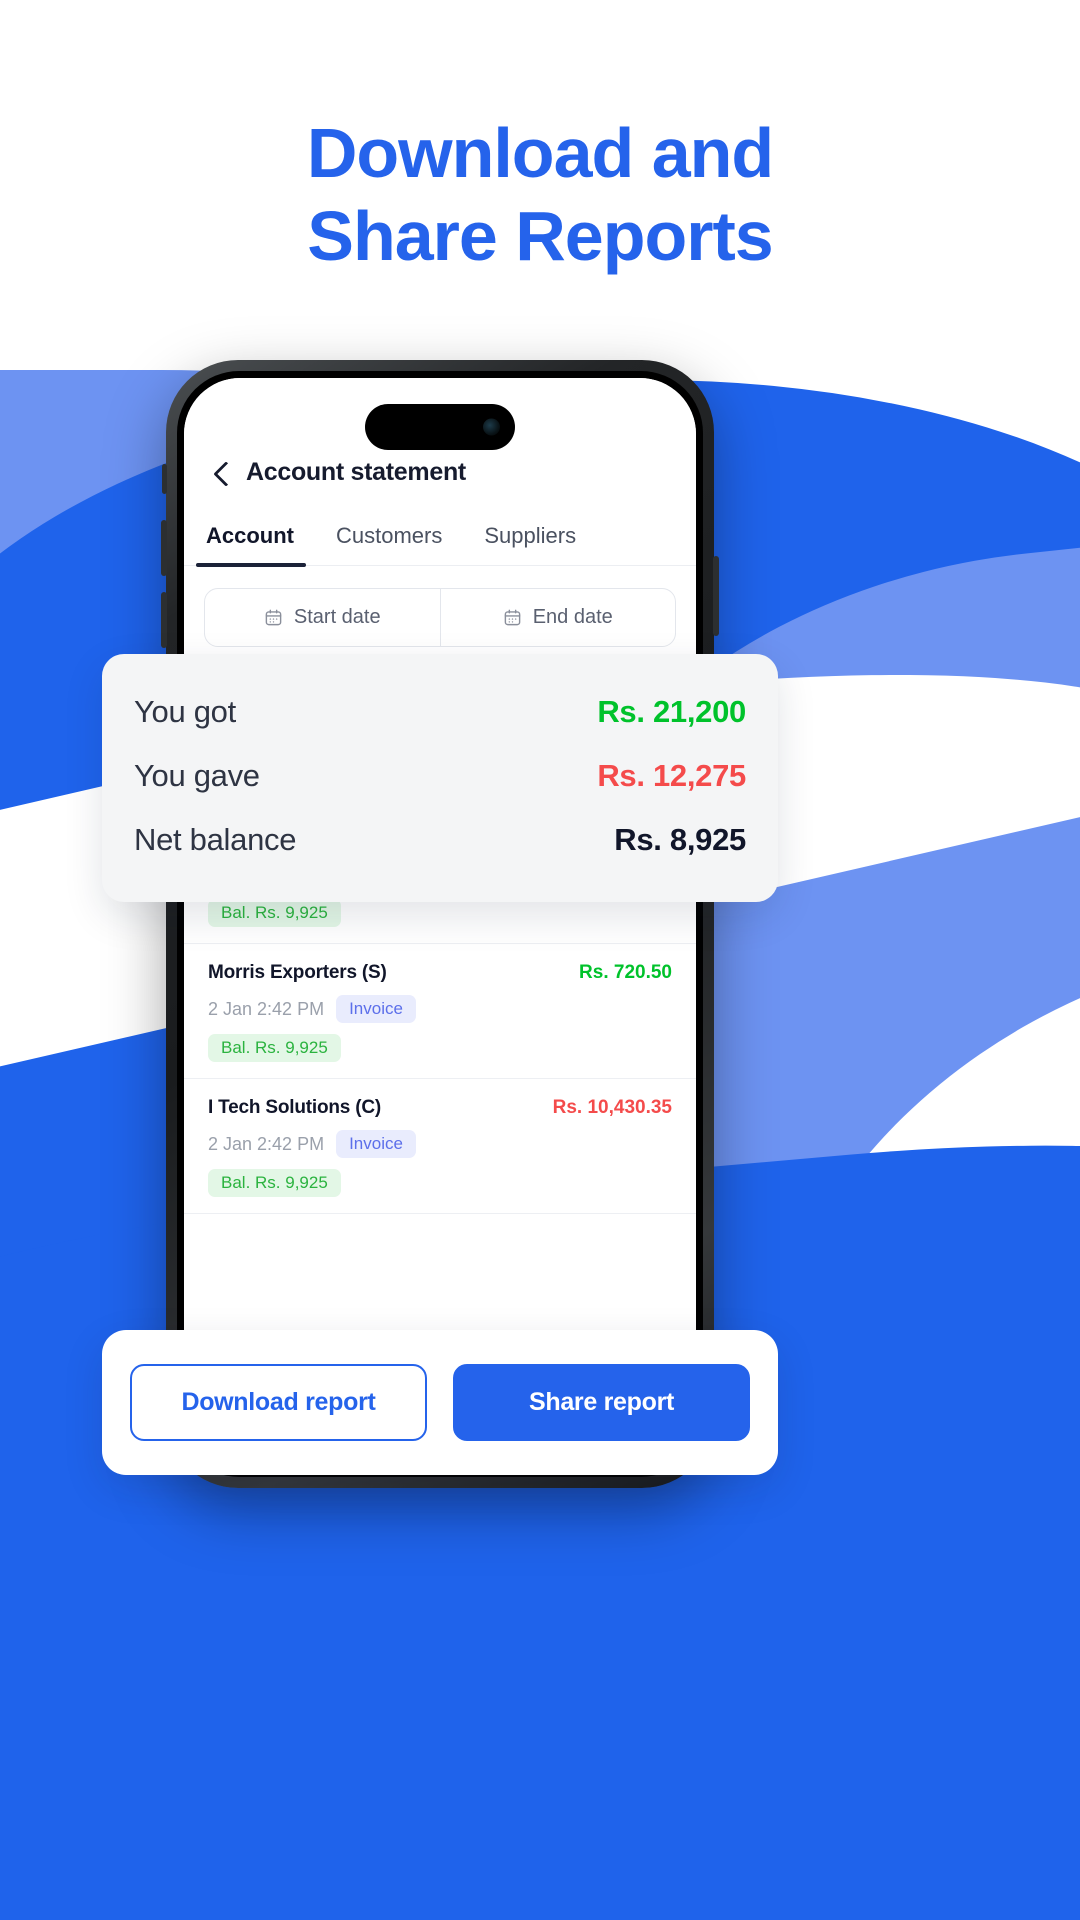 The image size is (1080, 1920). Describe the element at coordinates (185, 711) in the screenshot. I see `summary-label: You got` at that location.